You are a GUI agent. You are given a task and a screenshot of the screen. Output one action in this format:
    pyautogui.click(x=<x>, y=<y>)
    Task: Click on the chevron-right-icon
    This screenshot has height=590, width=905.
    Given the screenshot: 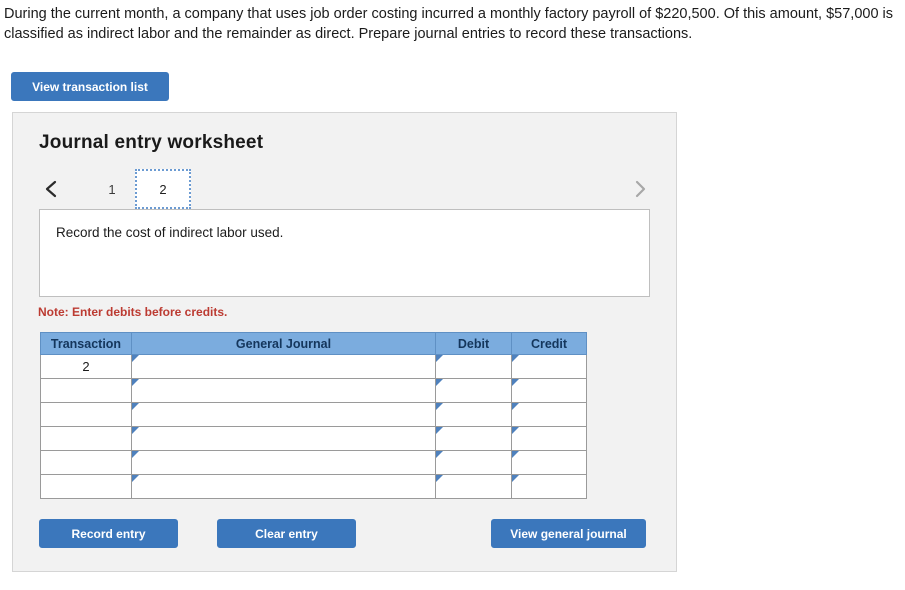 What is the action you would take?
    pyautogui.click(x=640, y=191)
    